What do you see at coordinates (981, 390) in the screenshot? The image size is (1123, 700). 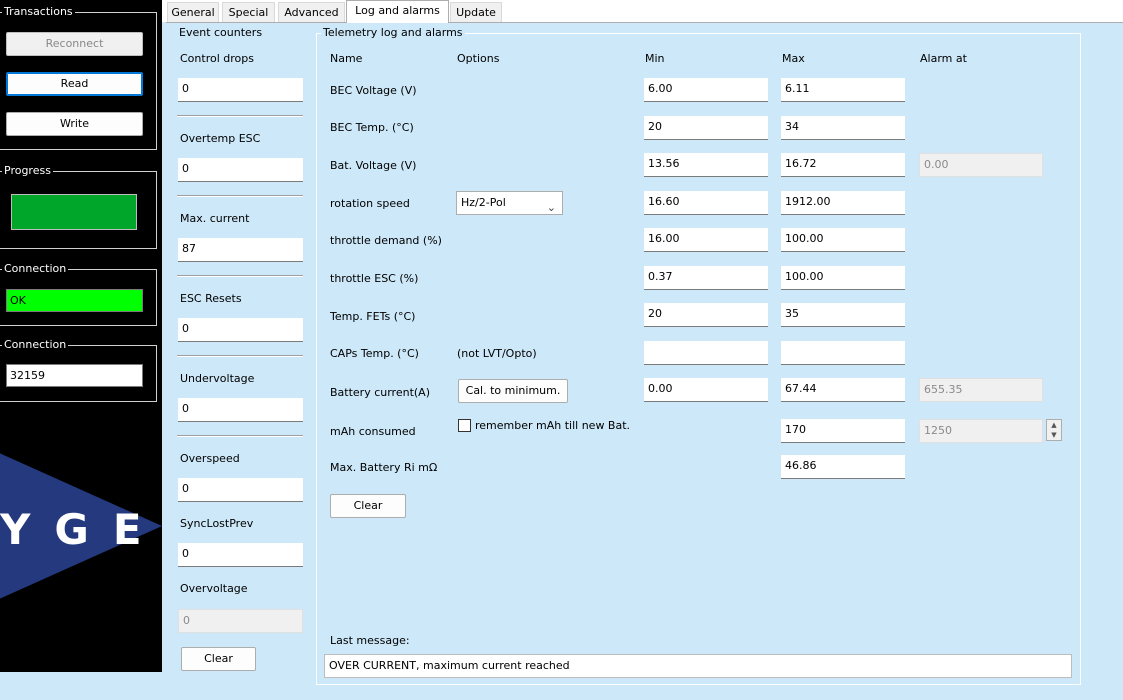 I see `battery-current-alarm: 655.35` at bounding box center [981, 390].